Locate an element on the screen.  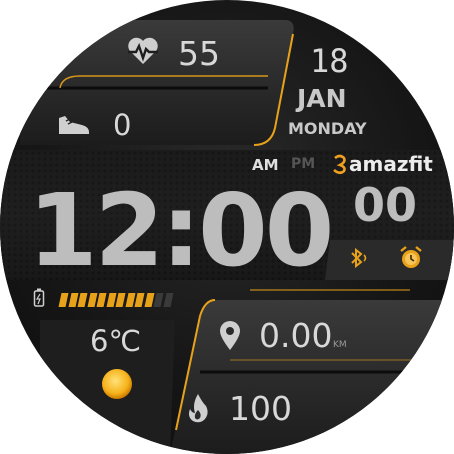
amazfit-logo-icon is located at coordinates (339, 164).